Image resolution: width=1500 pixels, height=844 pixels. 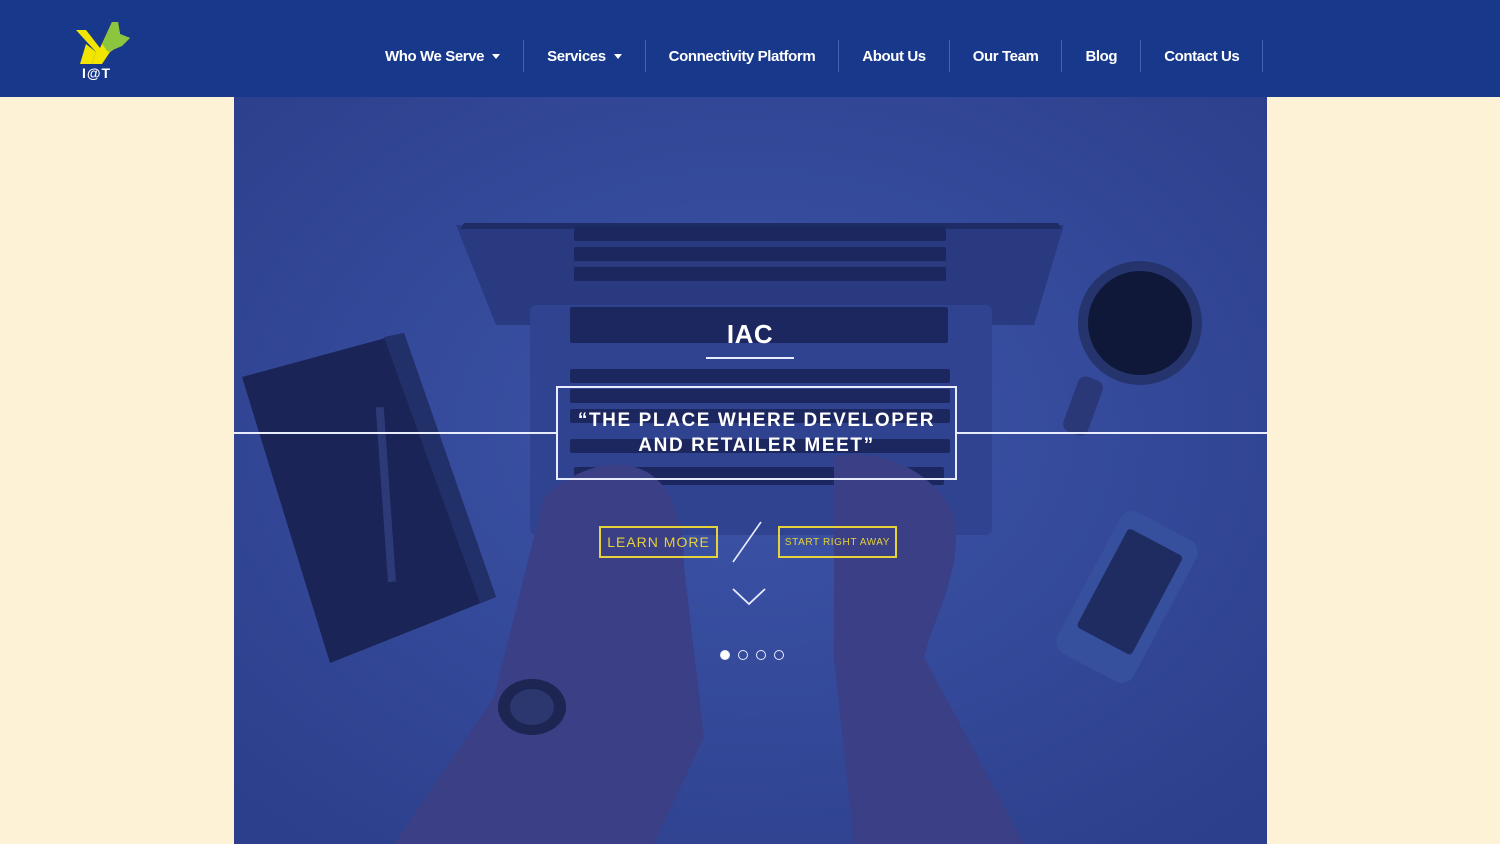 What do you see at coordinates (749, 597) in the screenshot?
I see `chevron-down-icon` at bounding box center [749, 597].